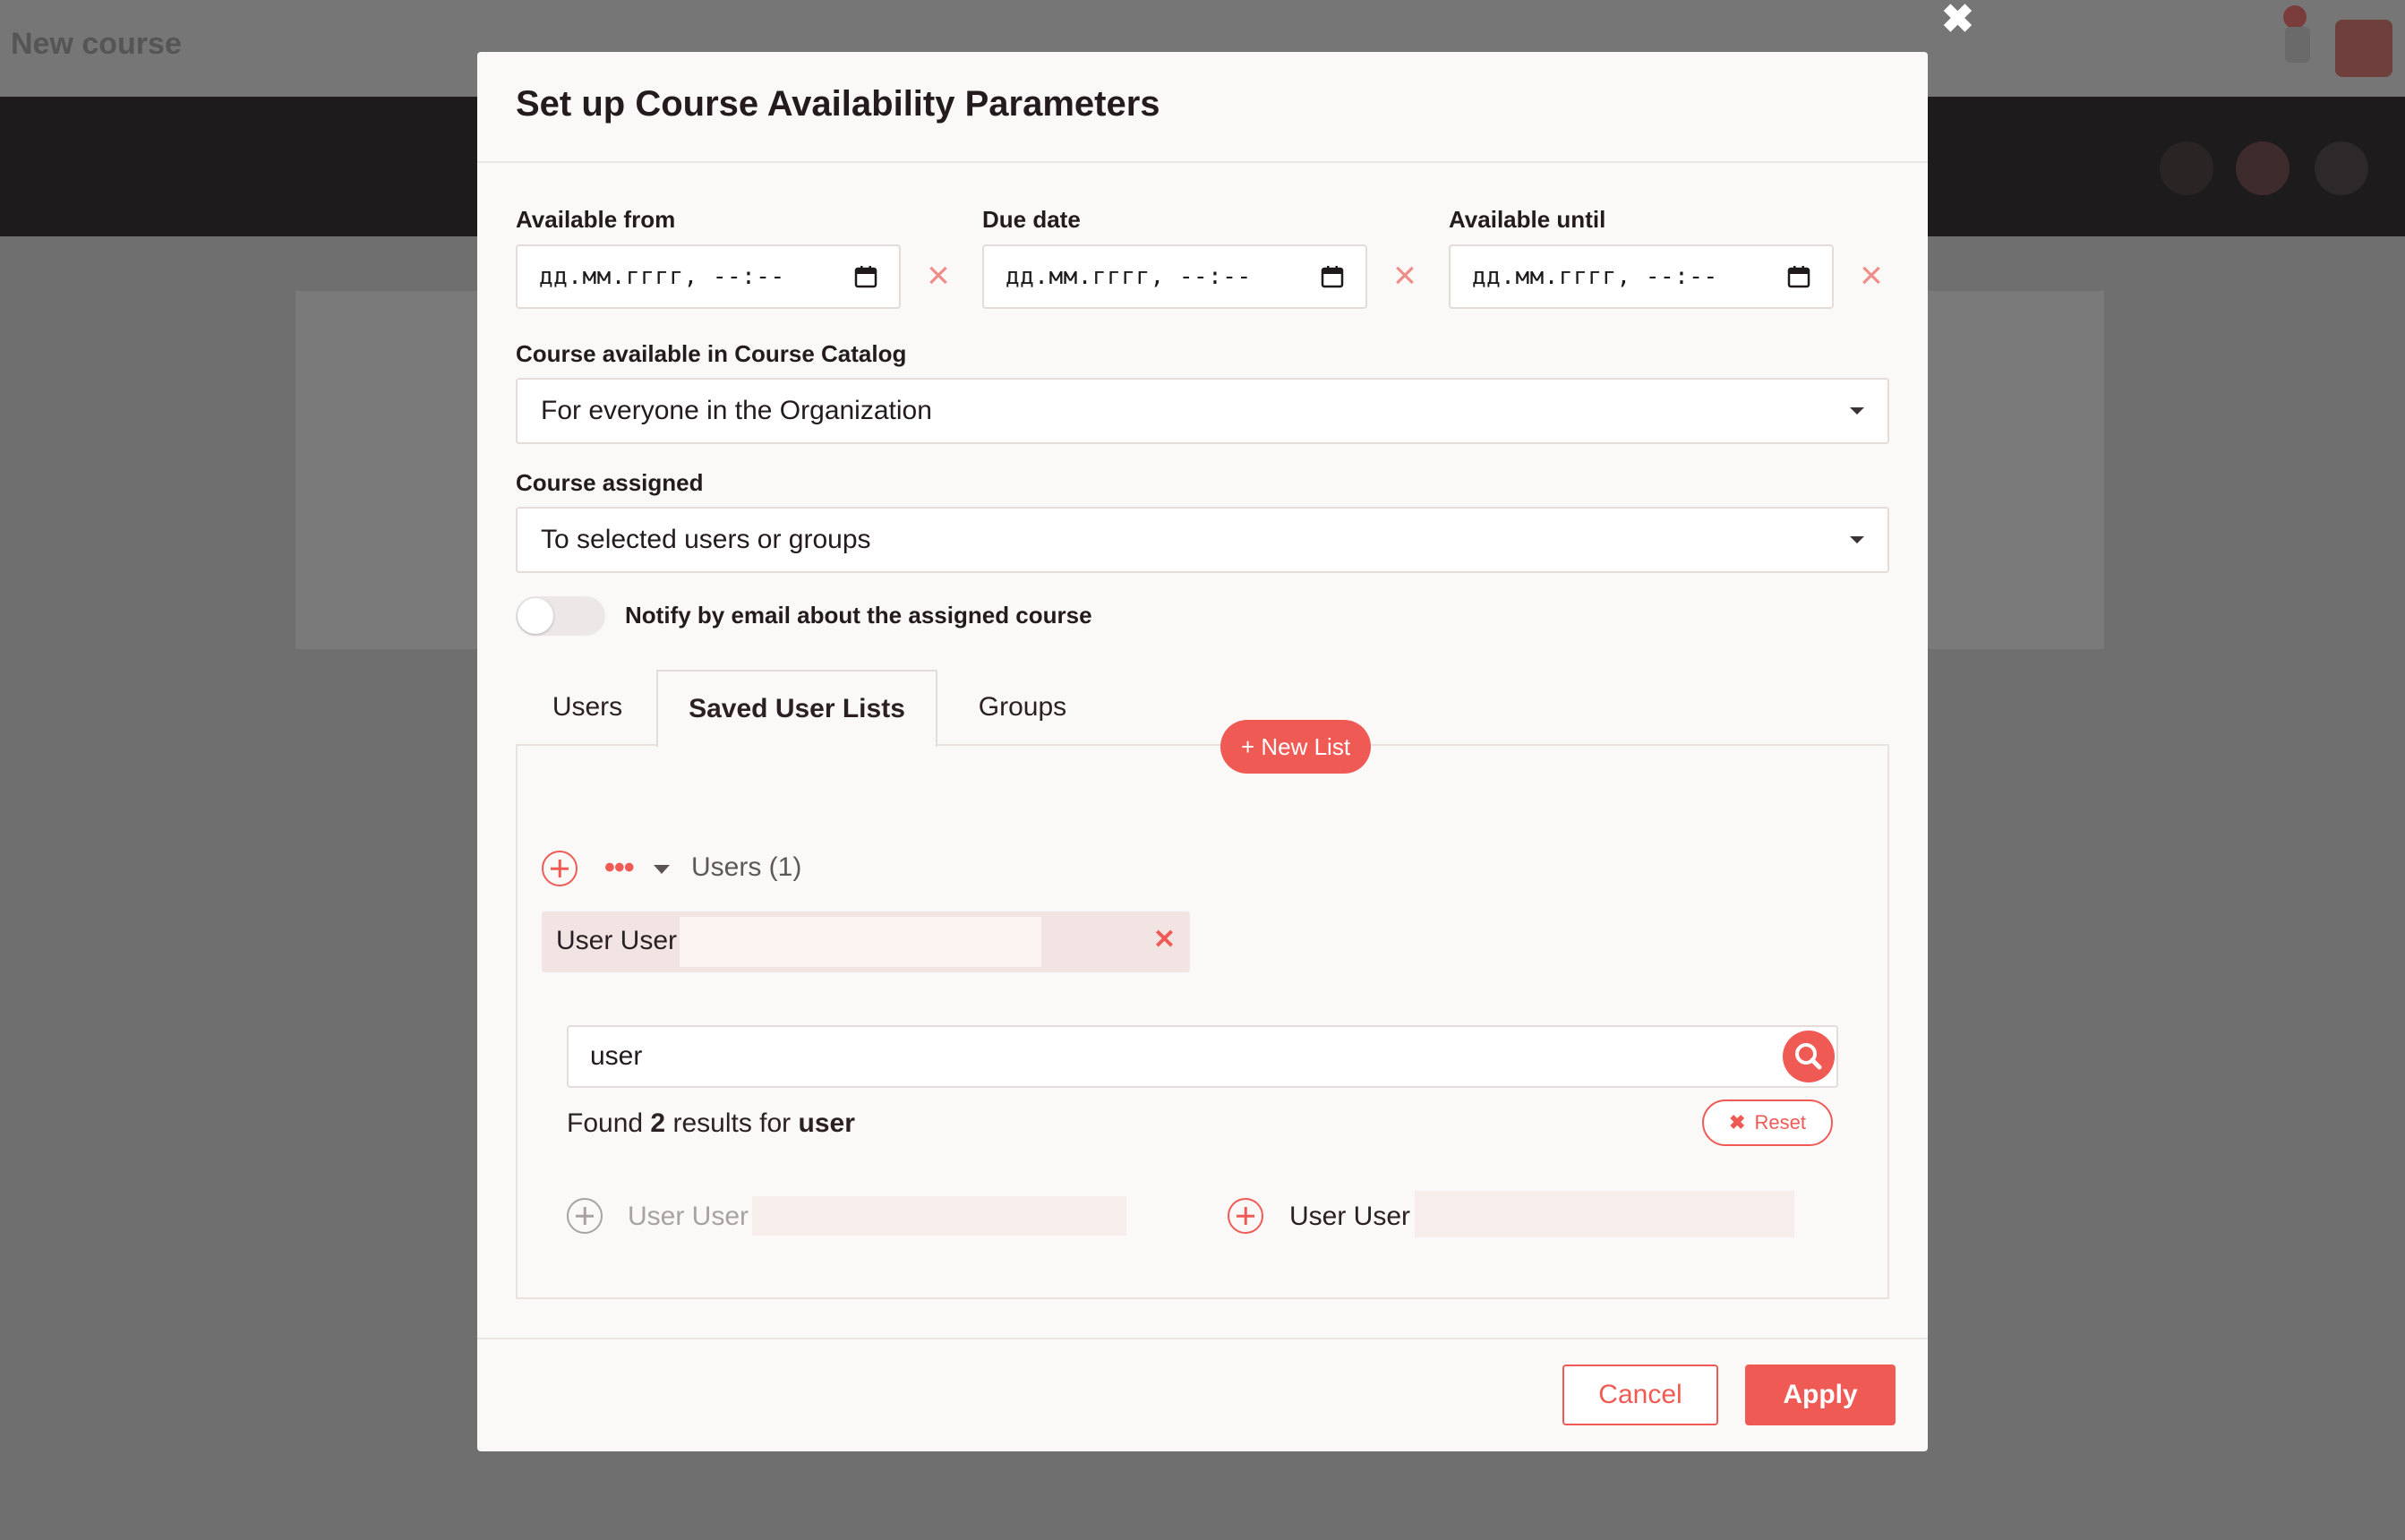 The height and width of the screenshot is (1540, 2405). Describe the element at coordinates (619, 868) in the screenshot. I see `more-options-icon: •••` at that location.